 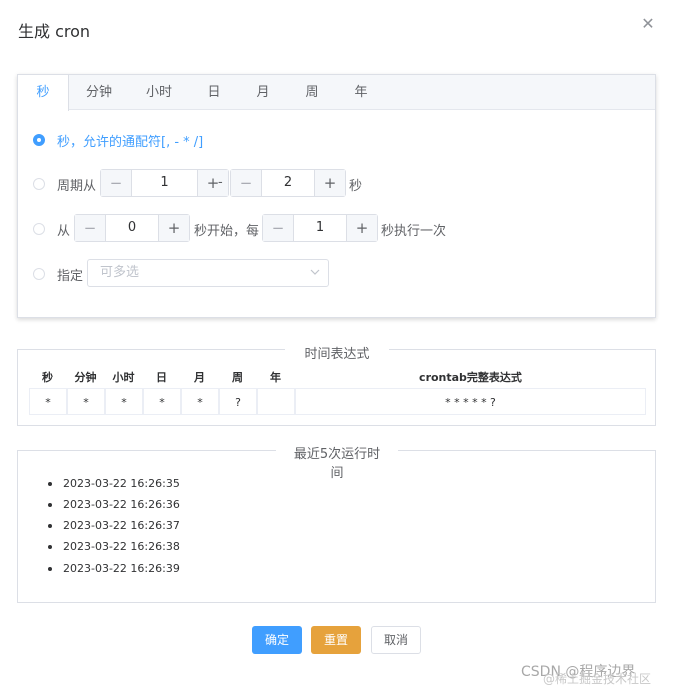 What do you see at coordinates (220, 182) in the screenshot?
I see `period-dash: -` at bounding box center [220, 182].